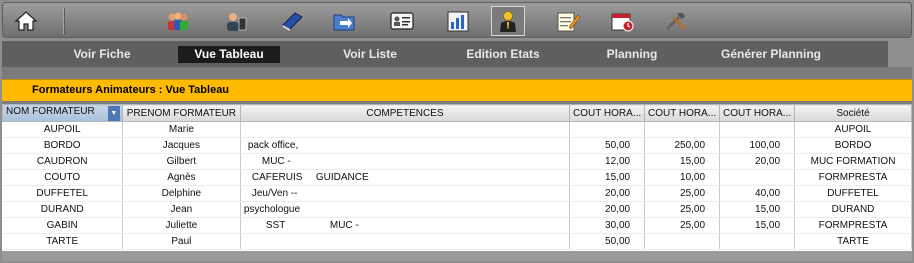  I want to click on cell-prenom: Marie, so click(181, 129).